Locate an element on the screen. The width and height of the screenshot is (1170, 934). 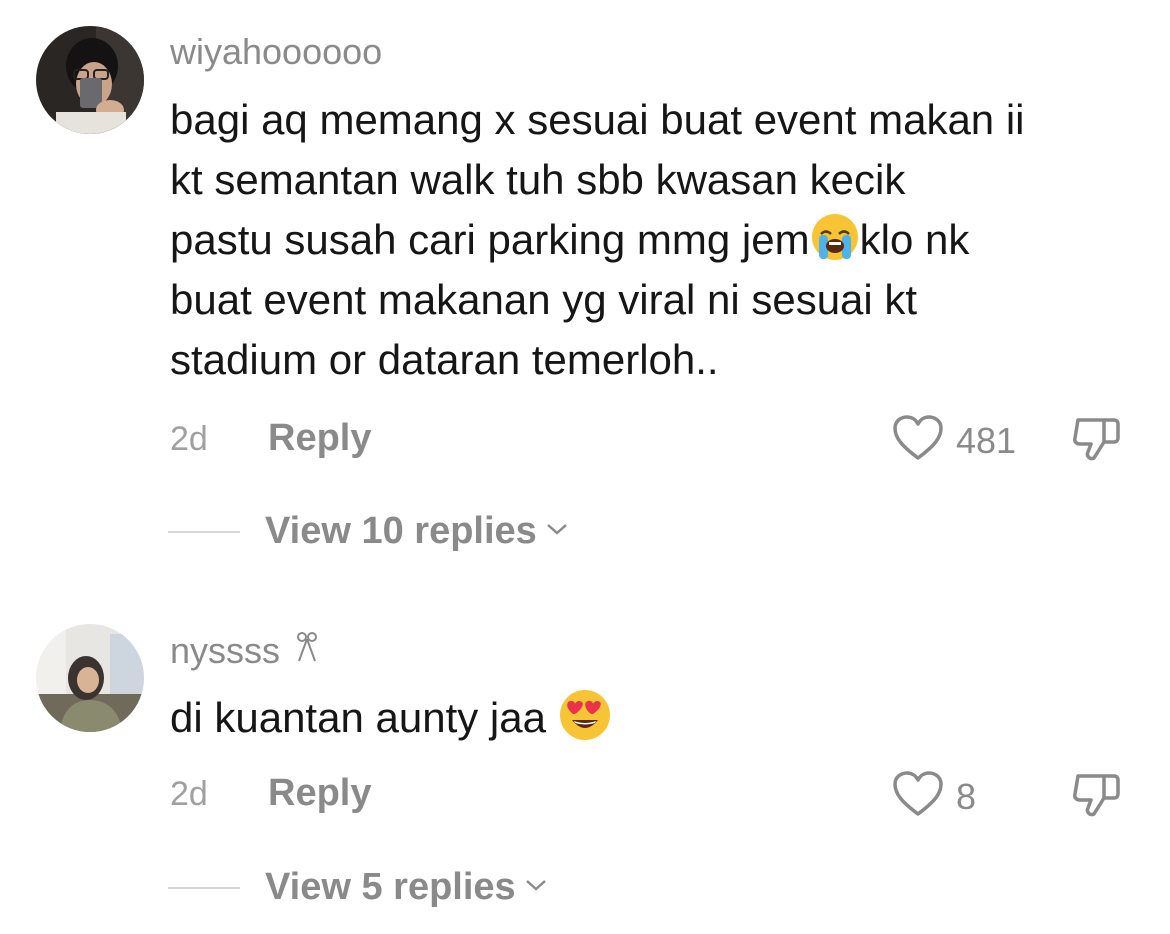
view-replies-button: View 10 replies is located at coordinates (368, 531).